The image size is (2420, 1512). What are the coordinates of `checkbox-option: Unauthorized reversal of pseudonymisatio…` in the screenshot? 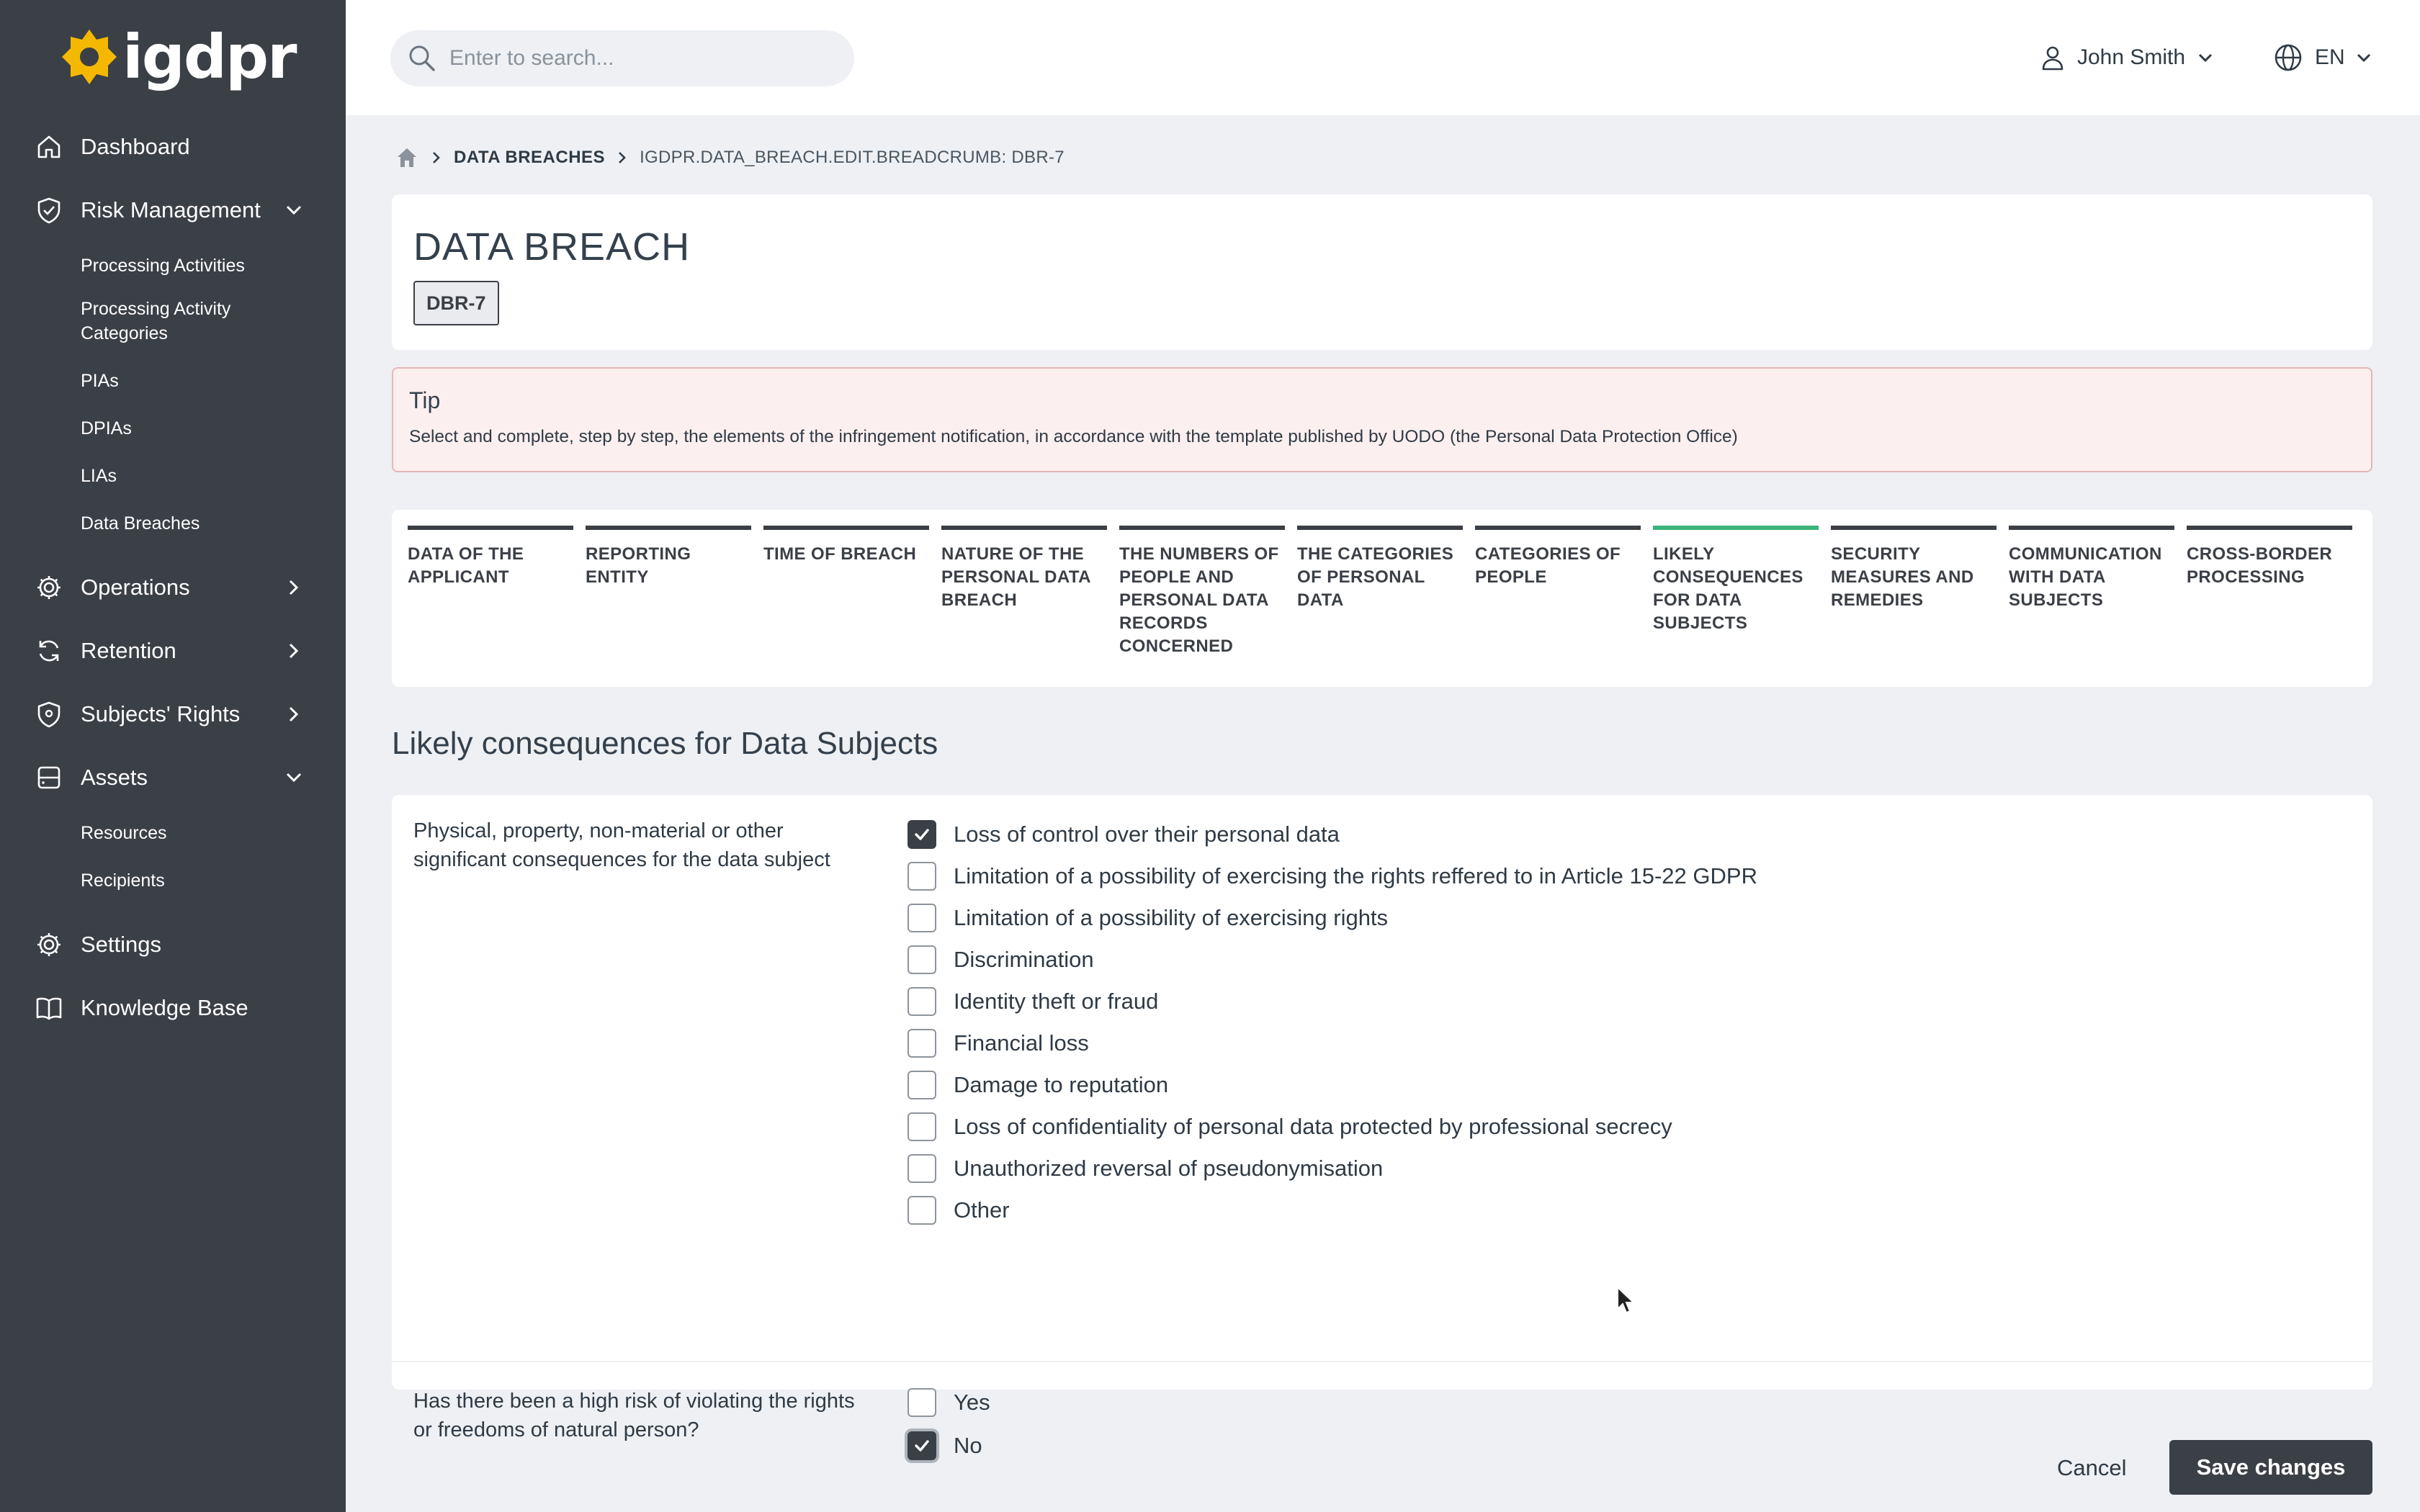 It's located at (1332, 1168).